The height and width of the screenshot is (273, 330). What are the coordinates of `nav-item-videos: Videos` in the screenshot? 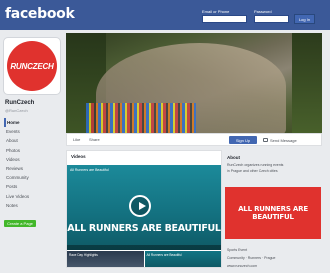 It's located at (32, 159).